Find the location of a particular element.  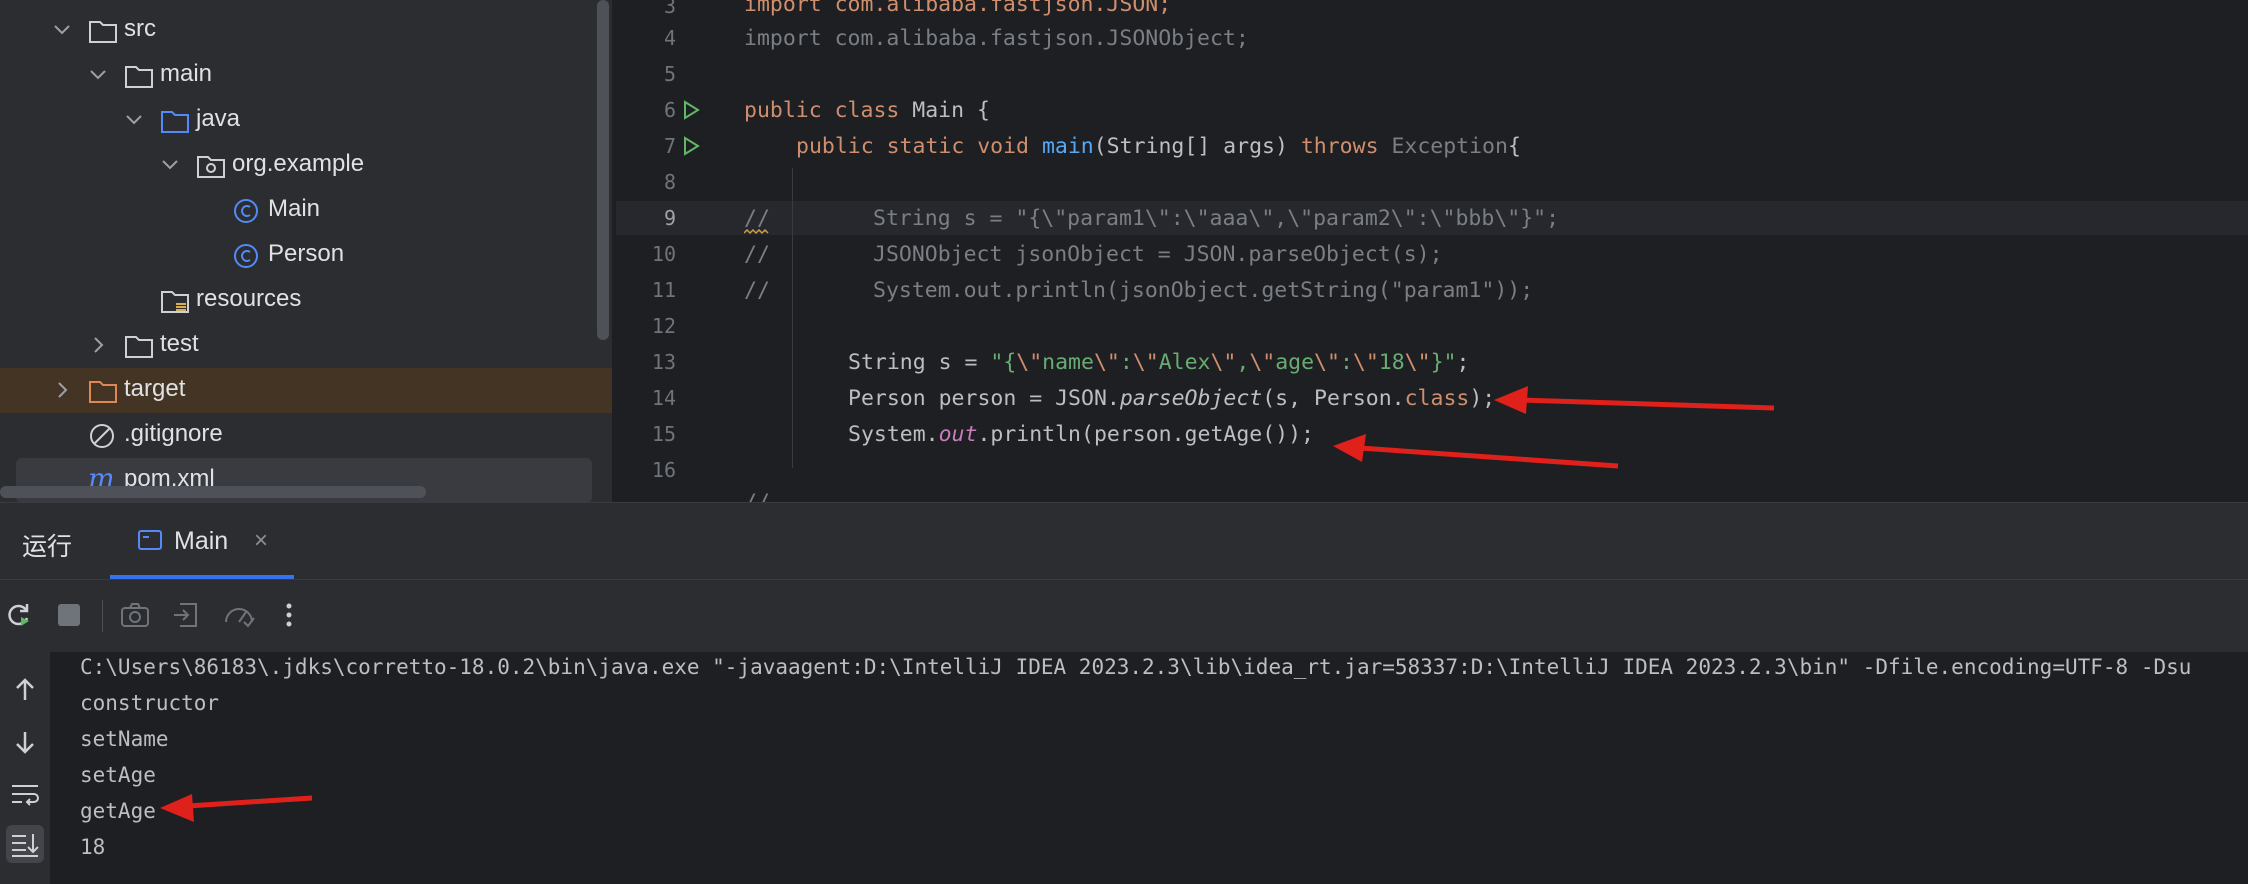

run-window-title: 运行 is located at coordinates (47, 547).